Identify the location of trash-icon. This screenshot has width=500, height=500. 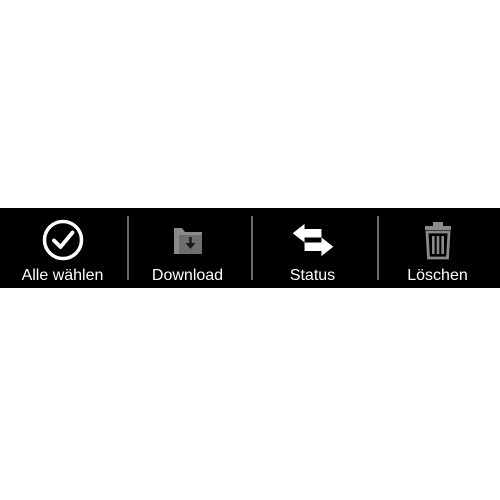
(438, 240).